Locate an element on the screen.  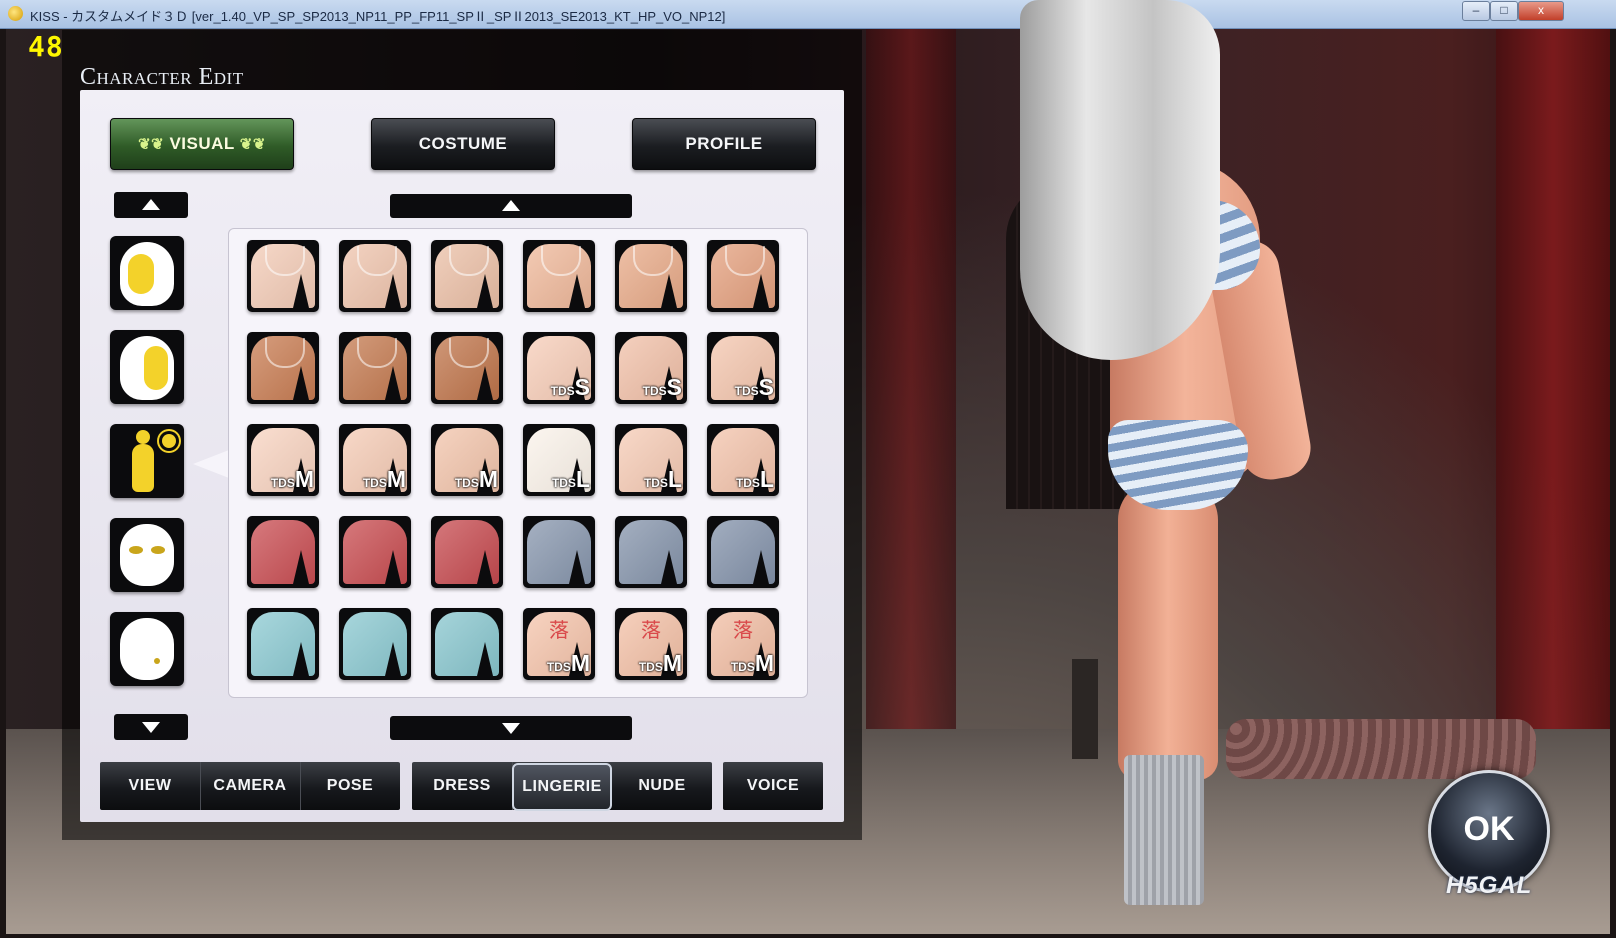
category-eyes-button is located at coordinates (147, 555).